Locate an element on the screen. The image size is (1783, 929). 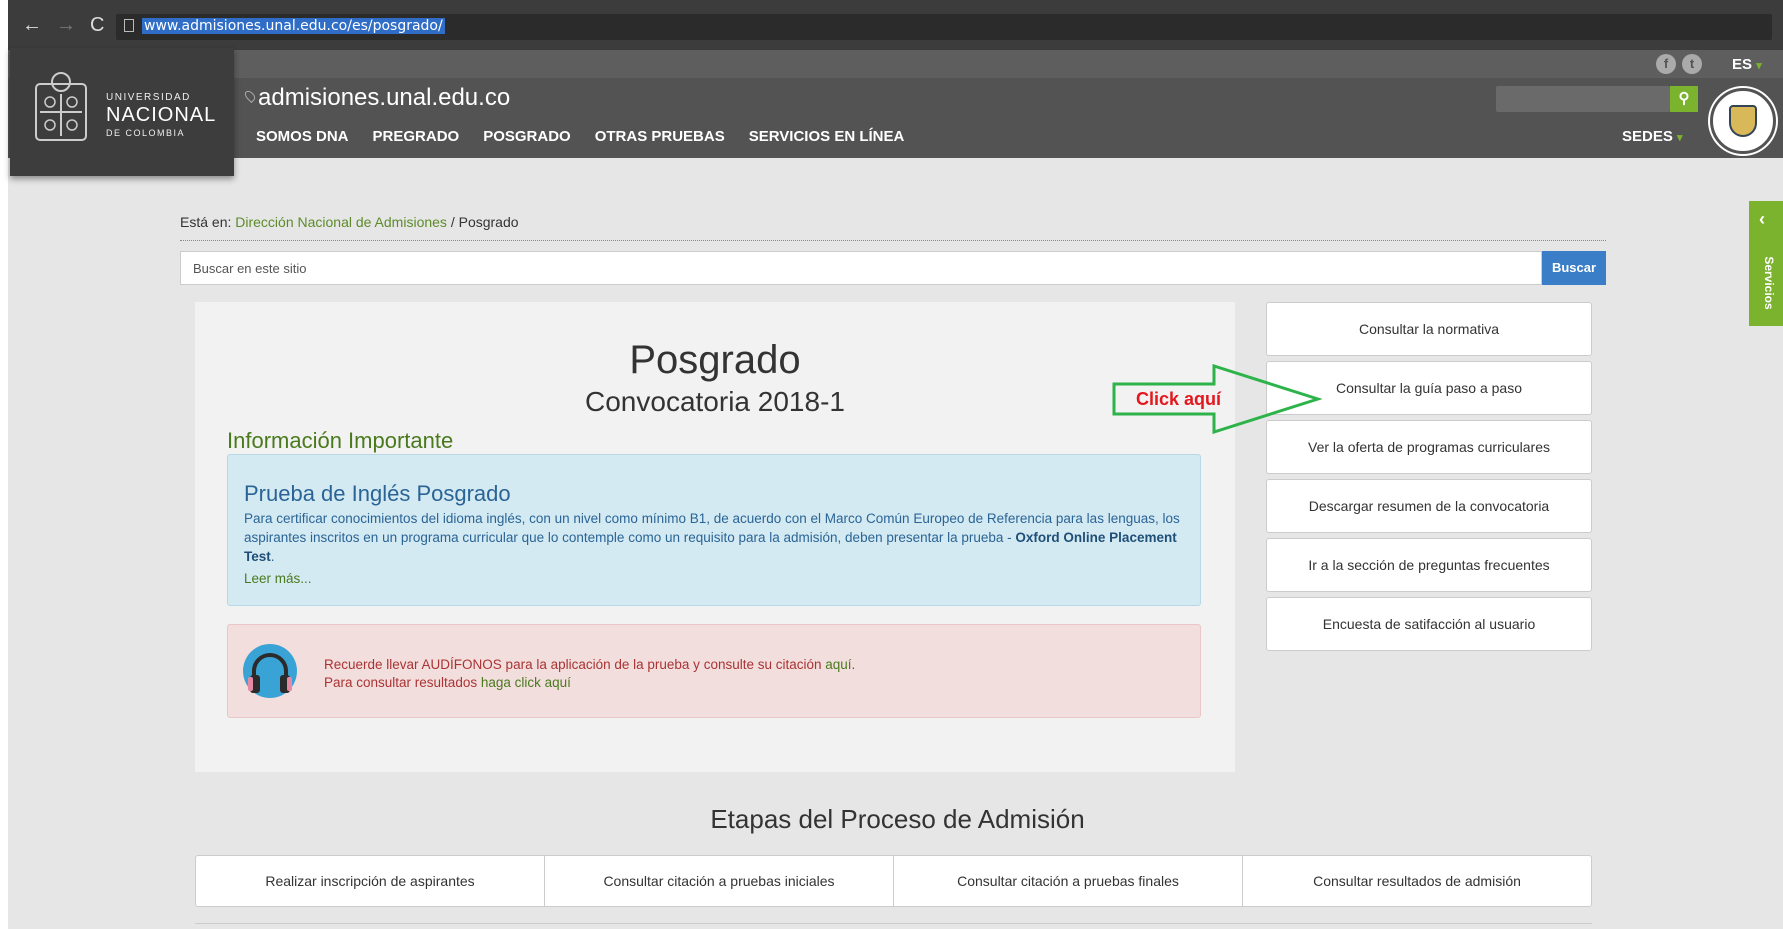
logo-line-2: NACIONAL is located at coordinates (161, 115).